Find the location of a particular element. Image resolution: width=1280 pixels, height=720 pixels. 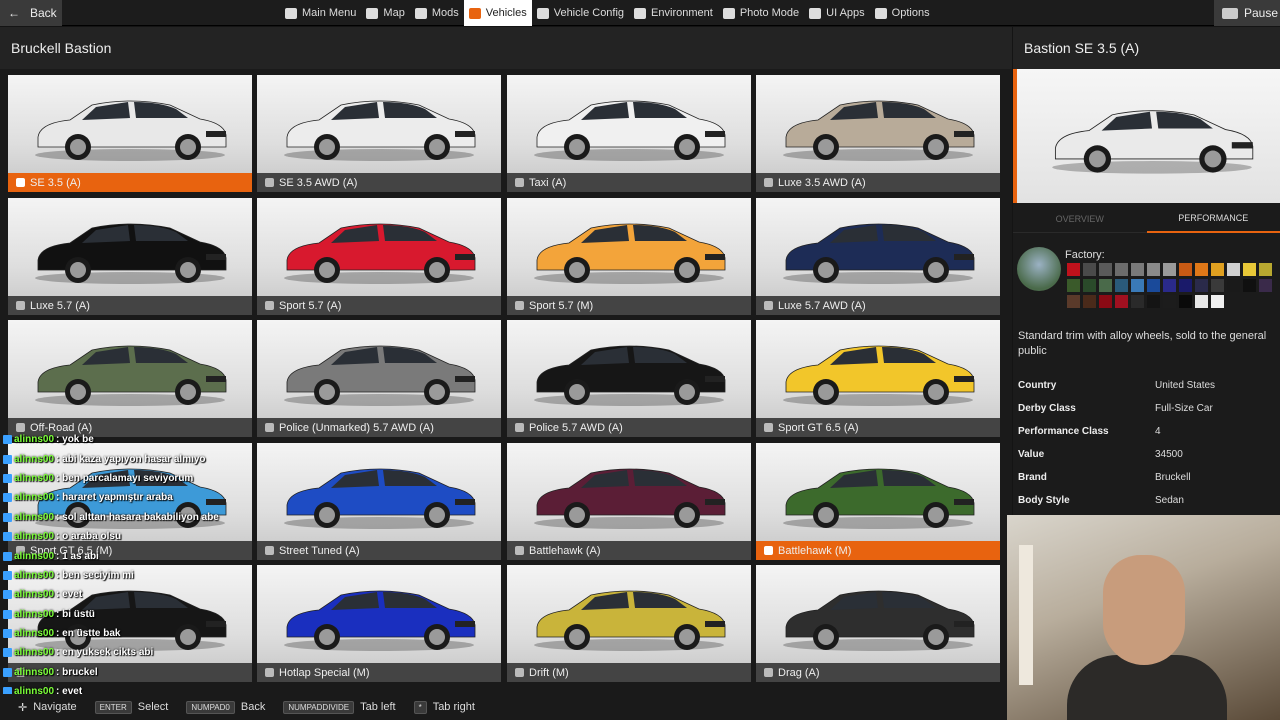

vehicle-tile: Sport GT 6.5 (A) is located at coordinates (878, 378).